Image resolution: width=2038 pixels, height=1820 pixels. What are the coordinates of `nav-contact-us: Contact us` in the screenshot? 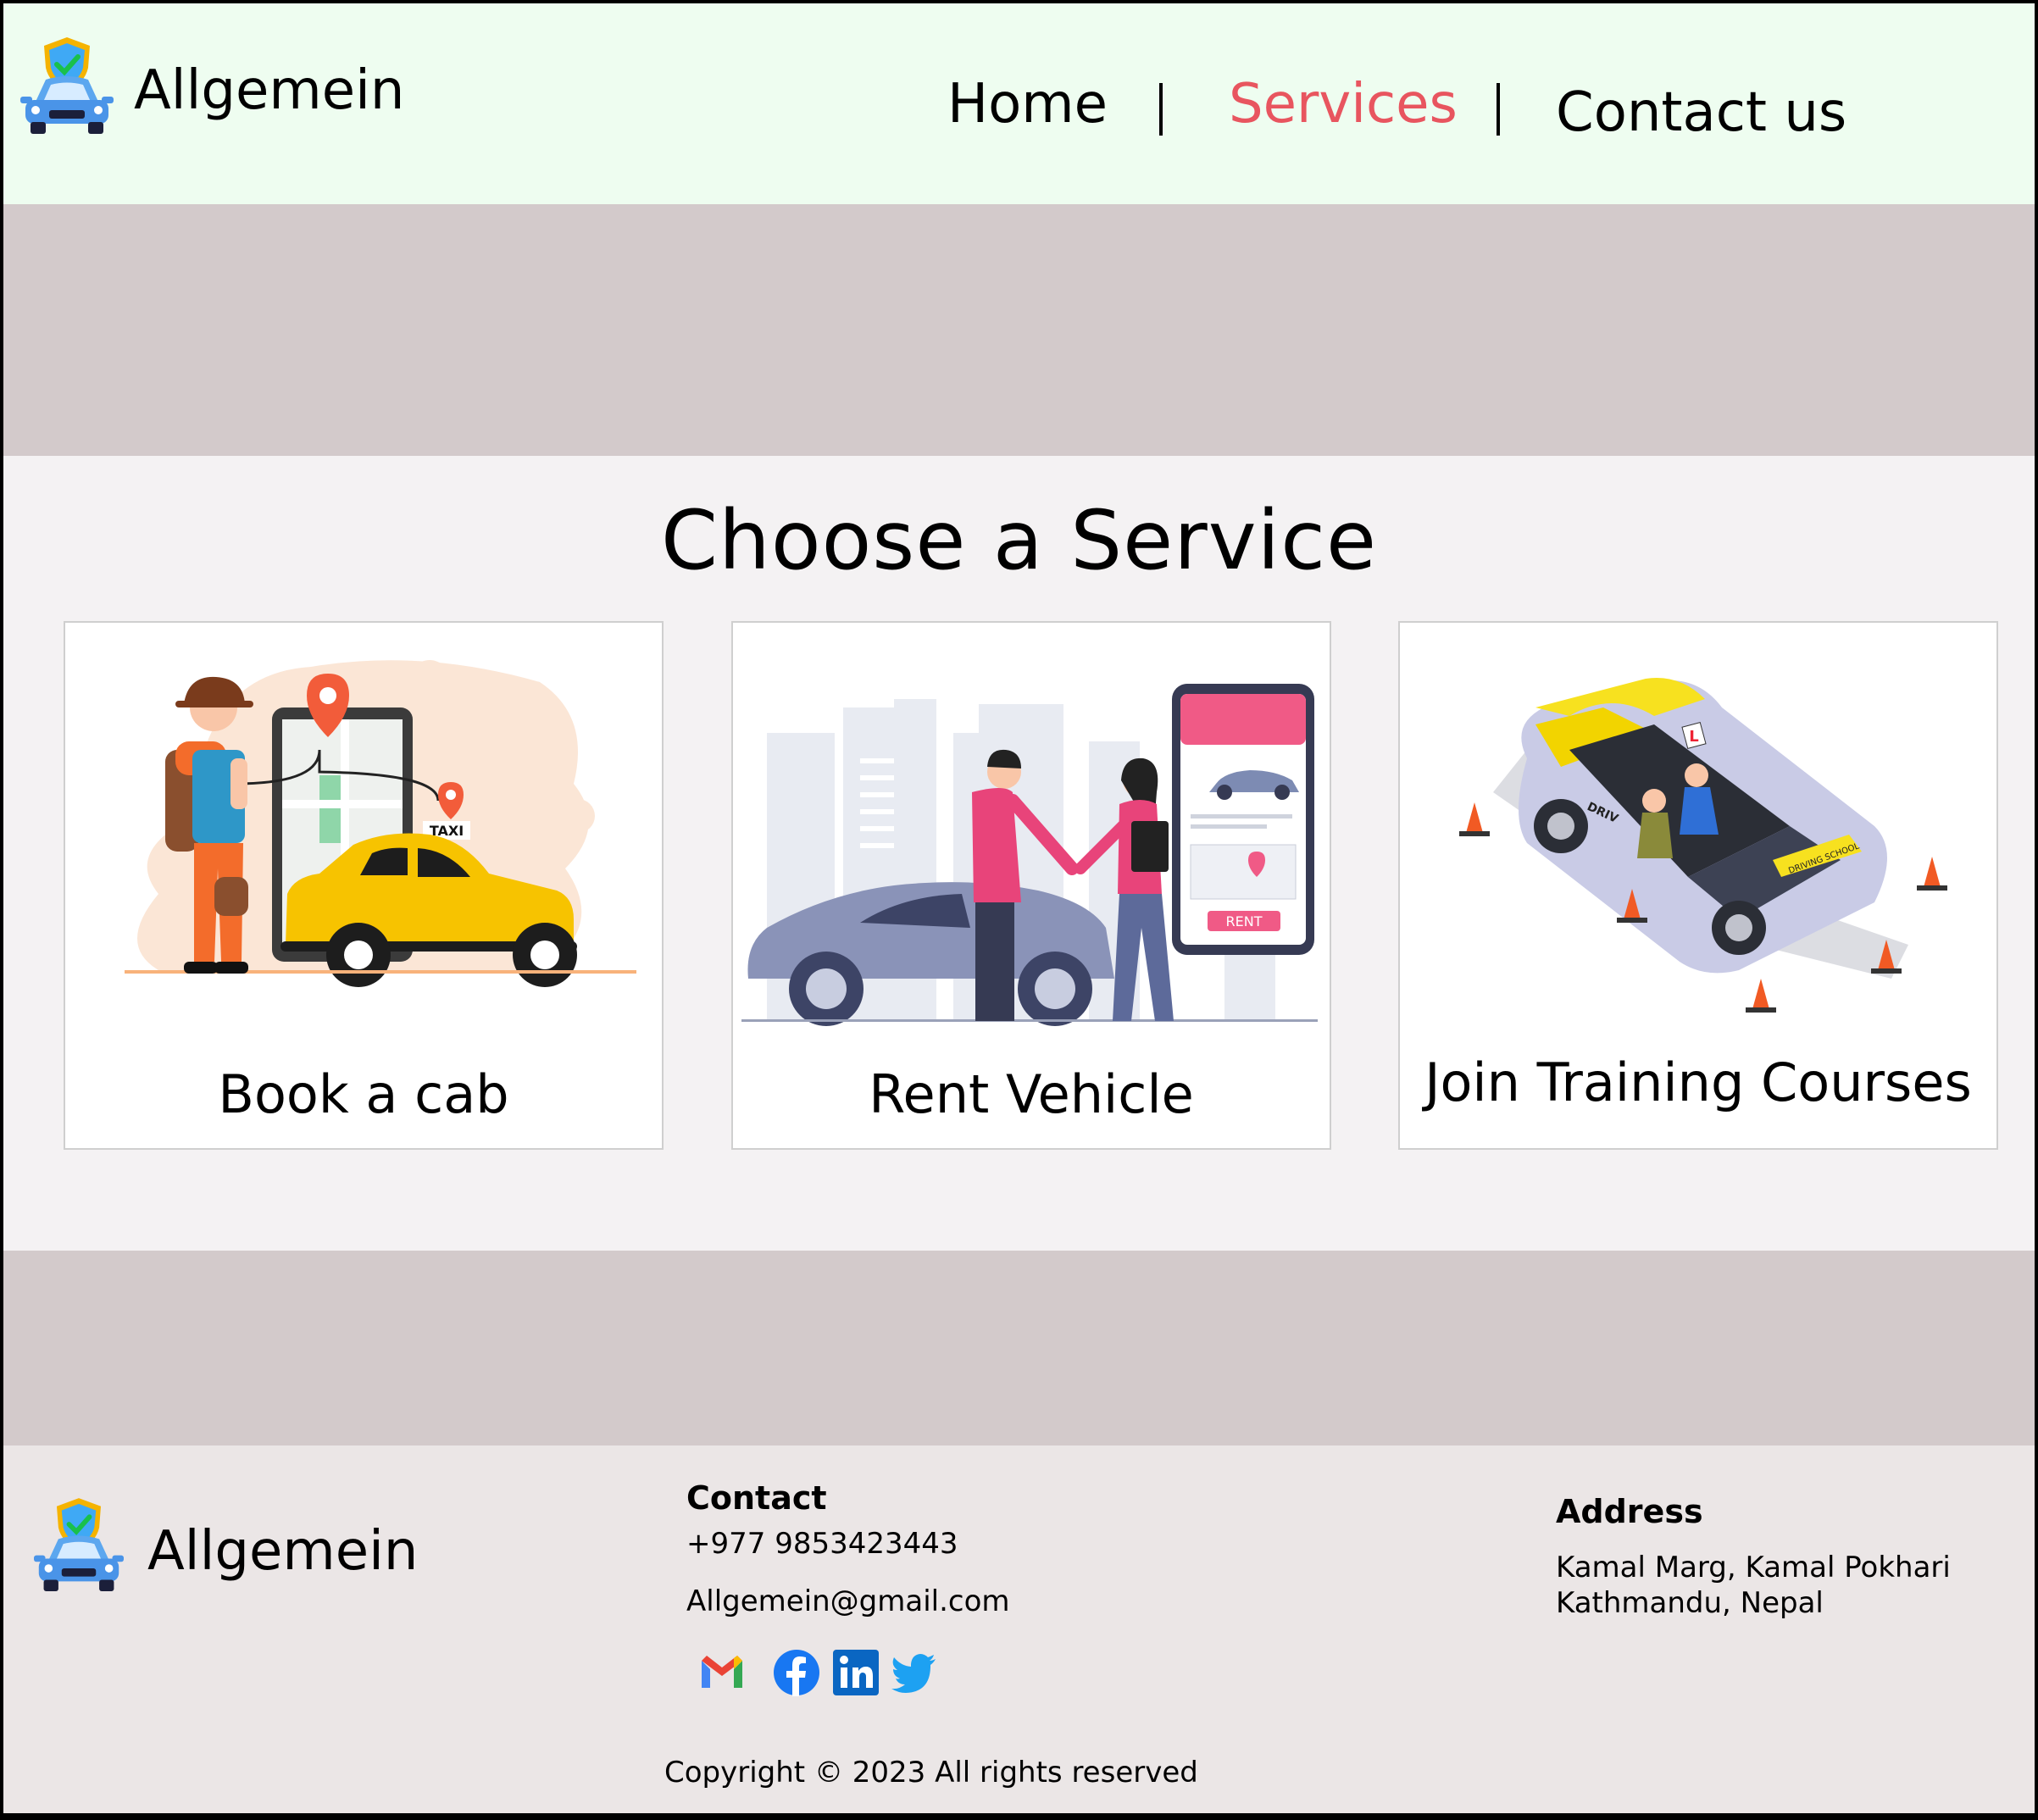 It's located at (1701, 113).